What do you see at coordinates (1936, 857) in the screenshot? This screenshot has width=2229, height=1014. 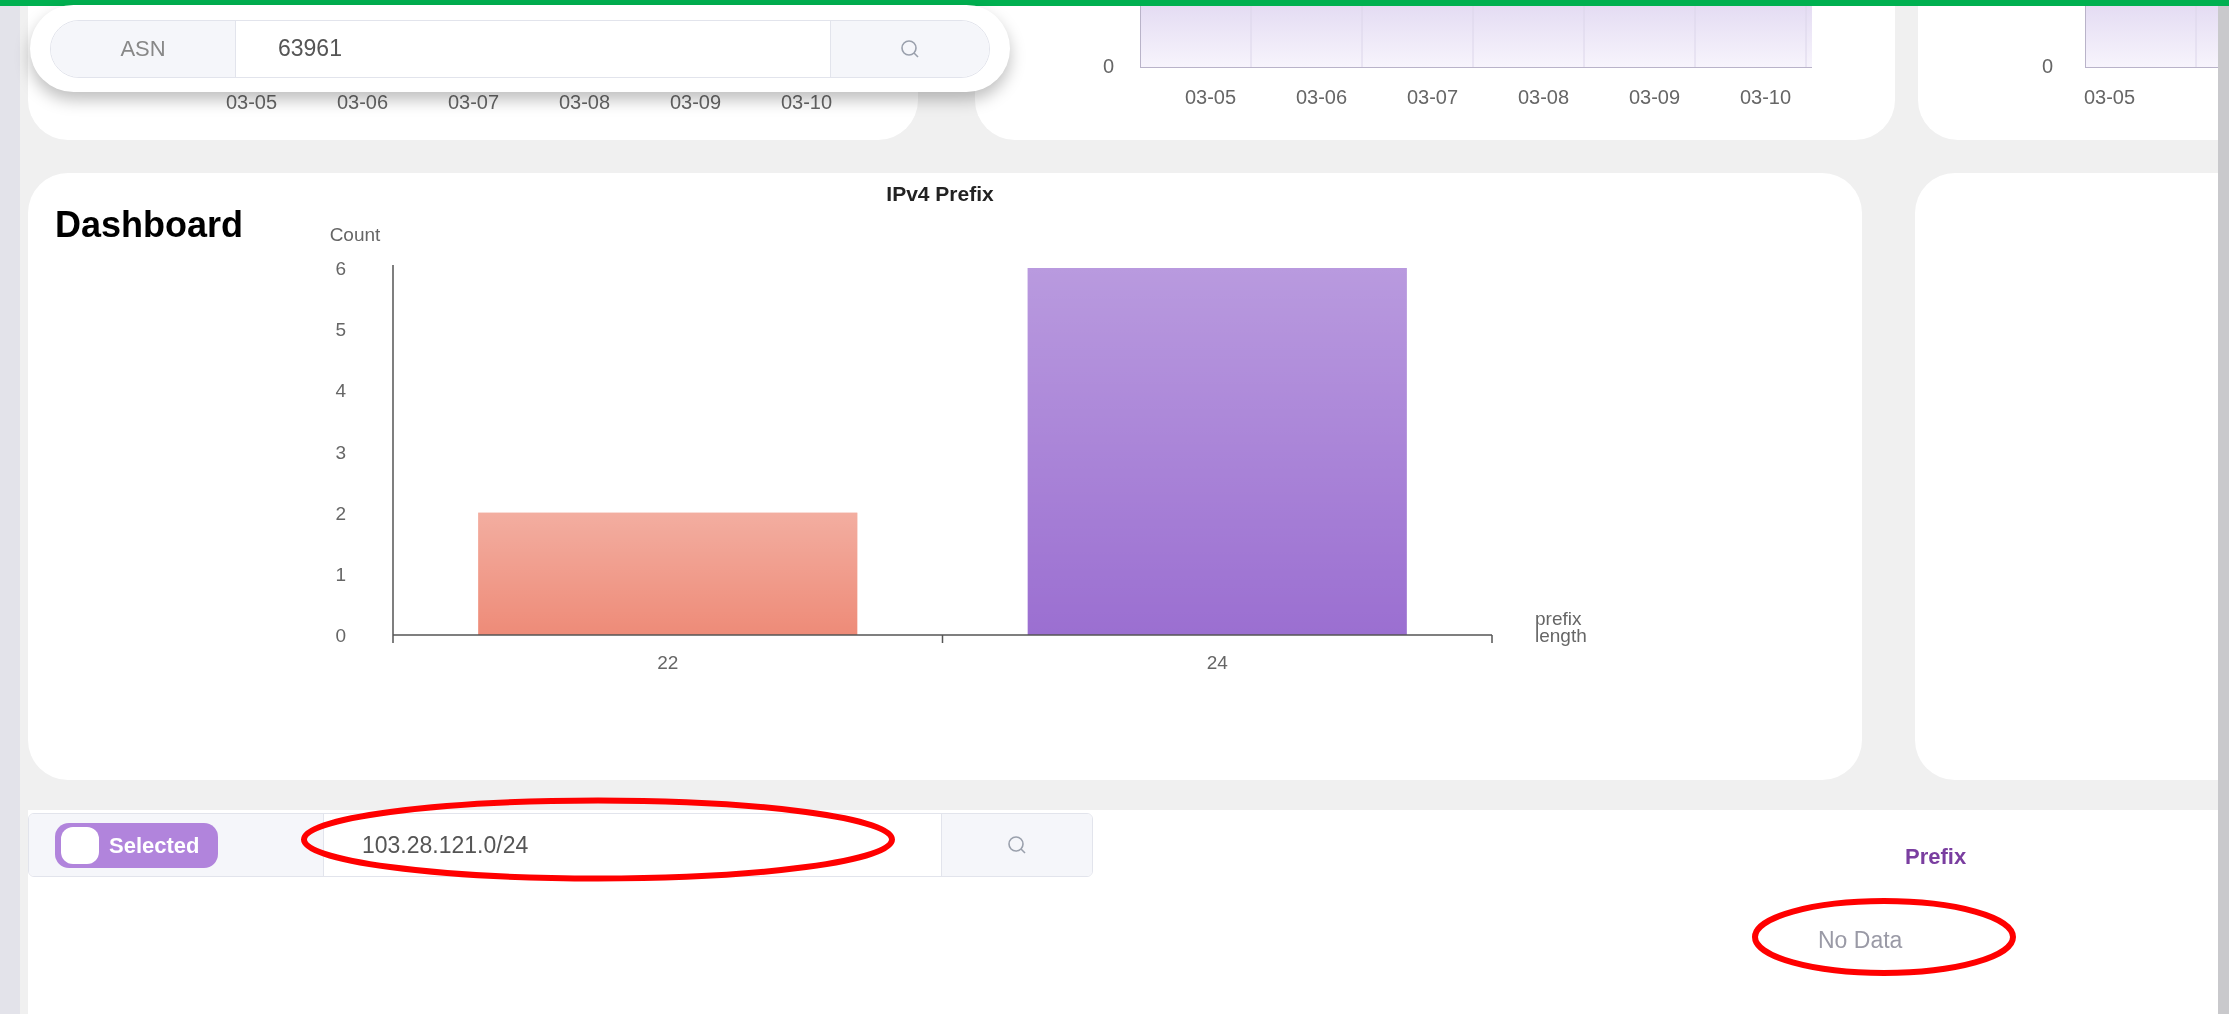 I see `column-header: Prefix` at bounding box center [1936, 857].